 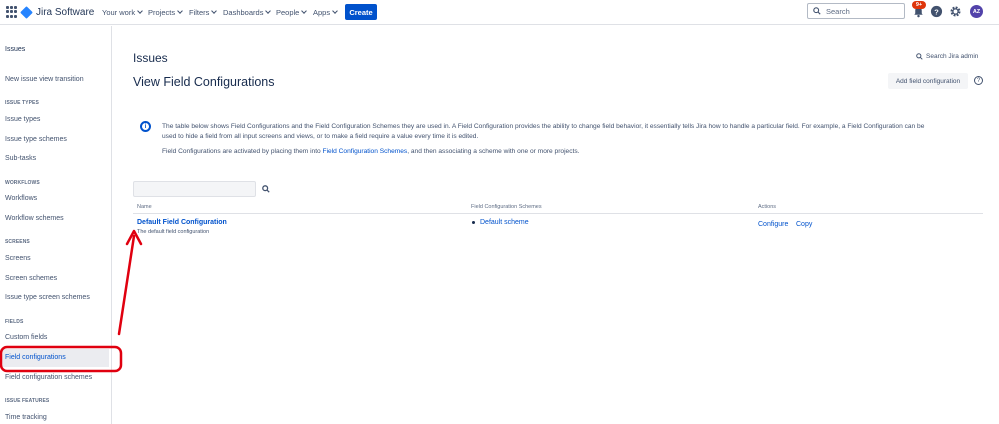 I want to click on sidebar-item-issue-types: Issue types, so click(x=22, y=120).